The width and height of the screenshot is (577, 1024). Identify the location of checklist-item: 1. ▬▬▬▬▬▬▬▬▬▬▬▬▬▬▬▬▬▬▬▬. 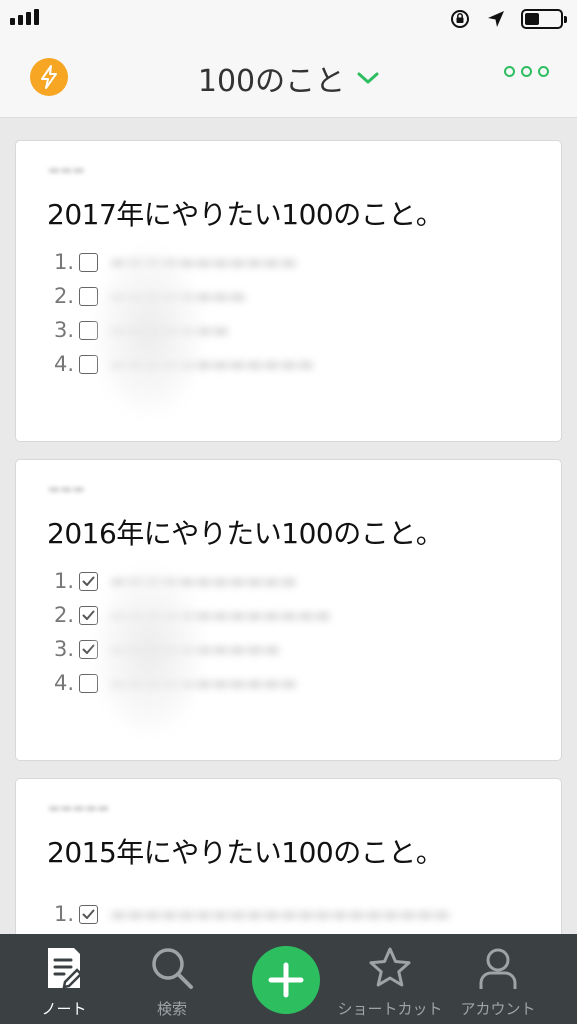
(252, 914).